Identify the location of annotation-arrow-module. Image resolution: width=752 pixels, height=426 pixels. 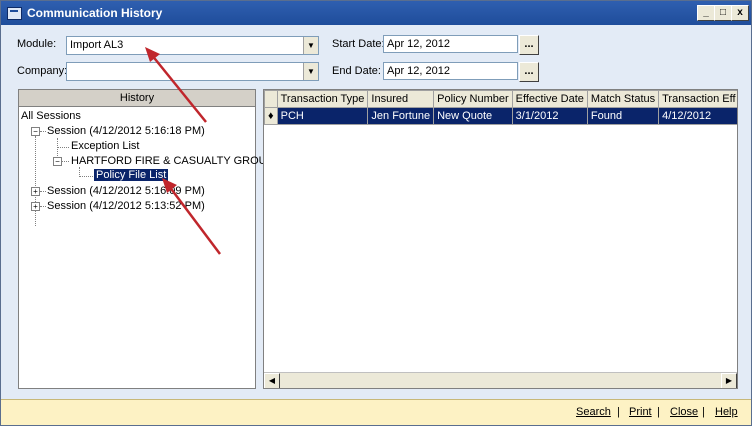
(178, 88).